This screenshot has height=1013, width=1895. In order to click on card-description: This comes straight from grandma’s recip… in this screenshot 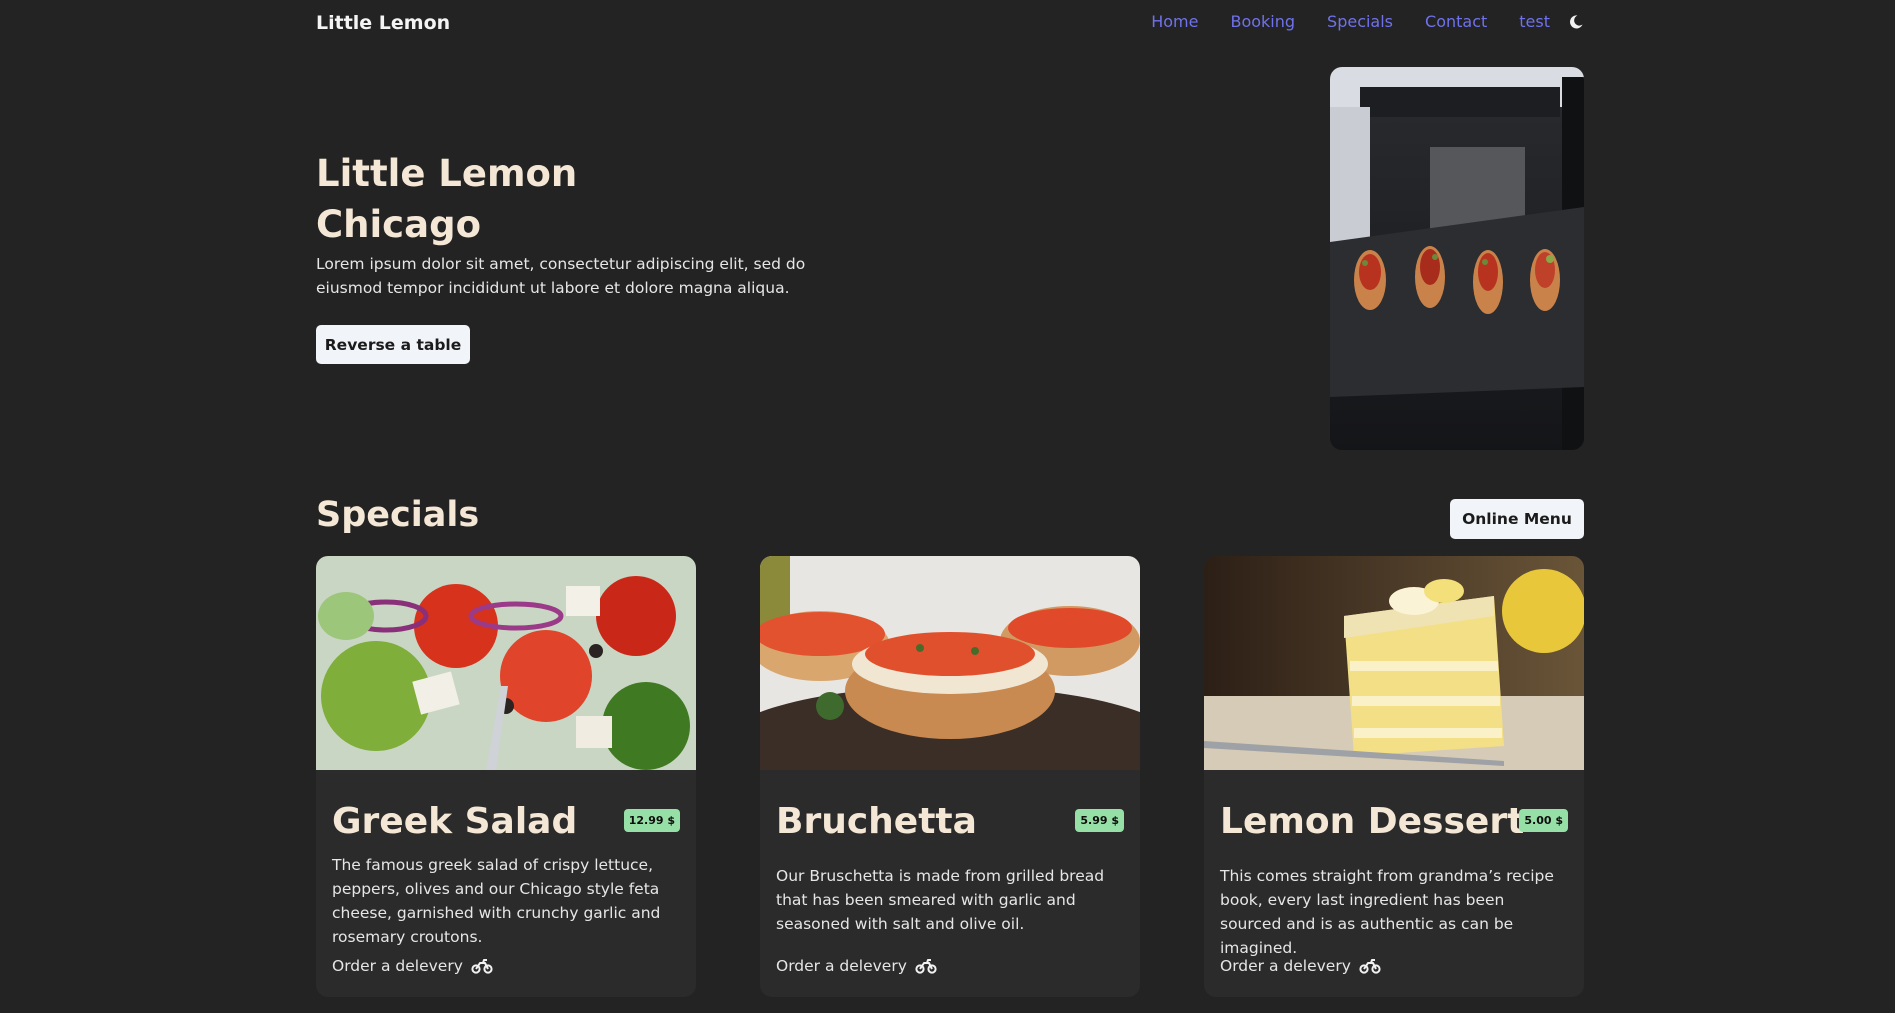, I will do `click(1387, 912)`.